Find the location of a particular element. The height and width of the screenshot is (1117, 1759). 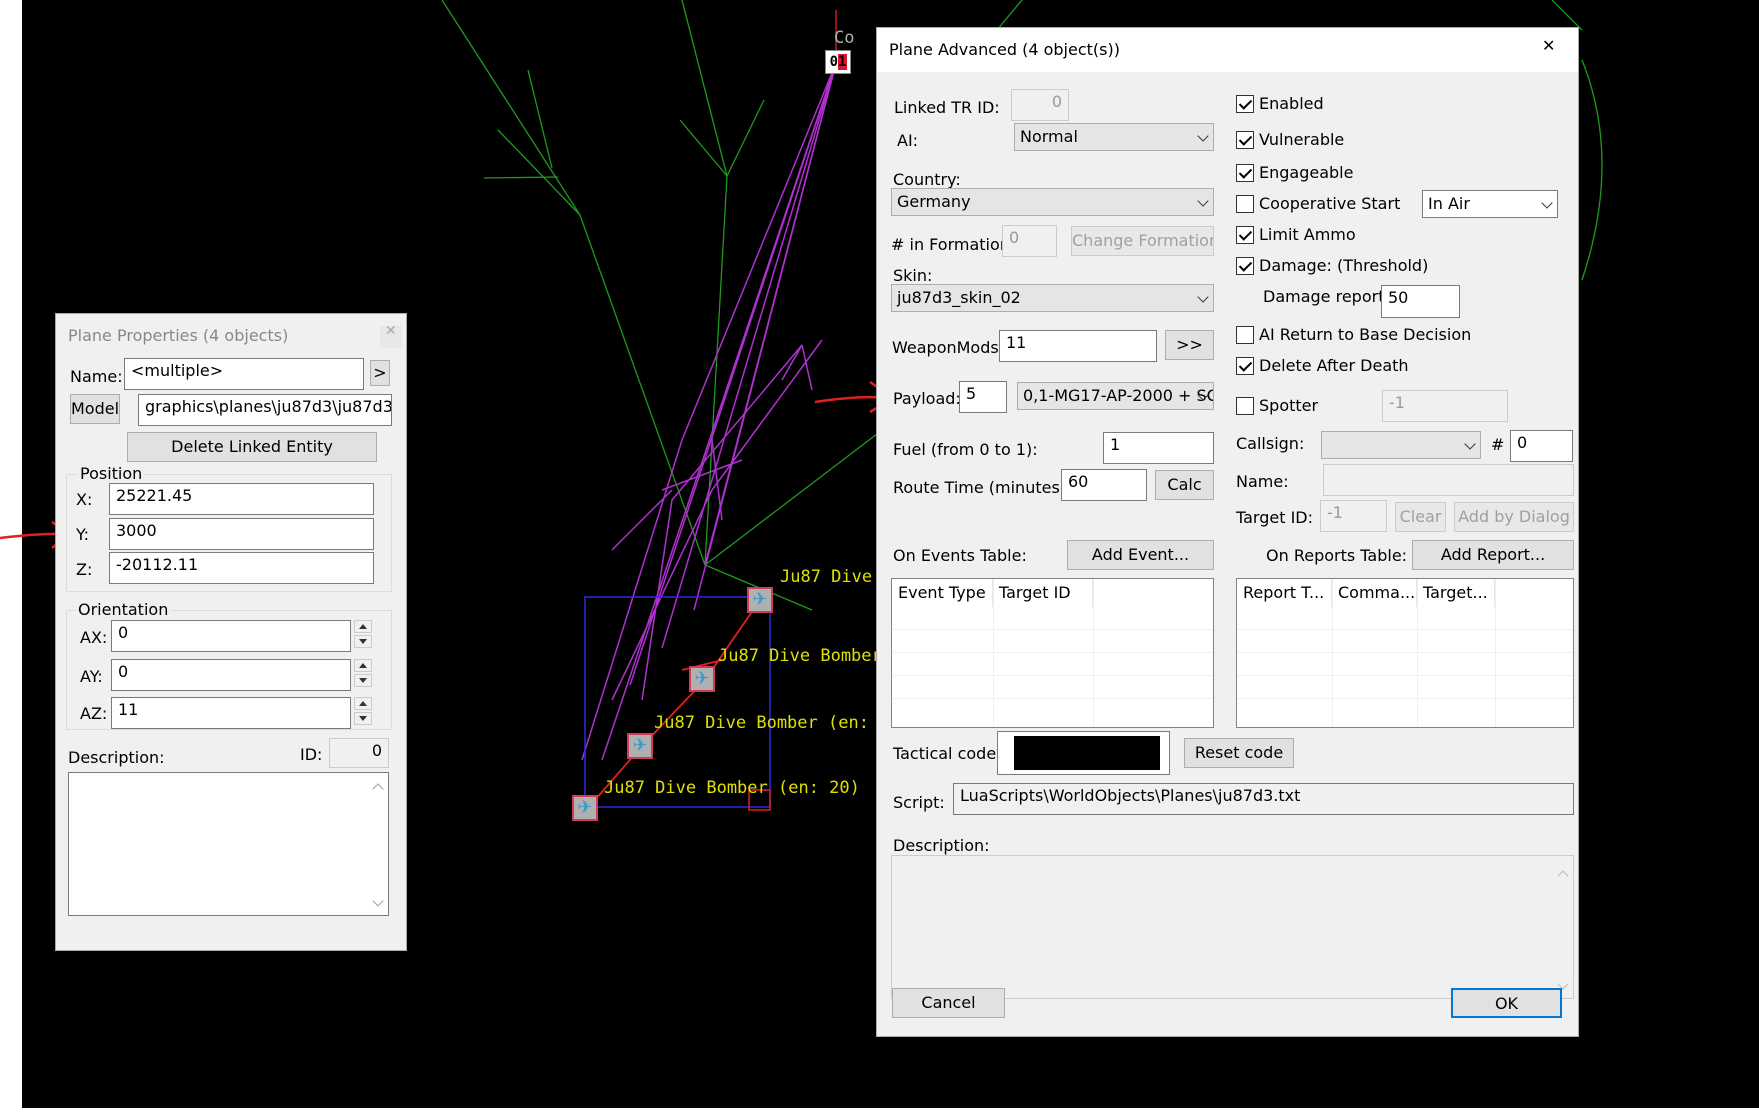

calc-button: Calc is located at coordinates (1184, 485).